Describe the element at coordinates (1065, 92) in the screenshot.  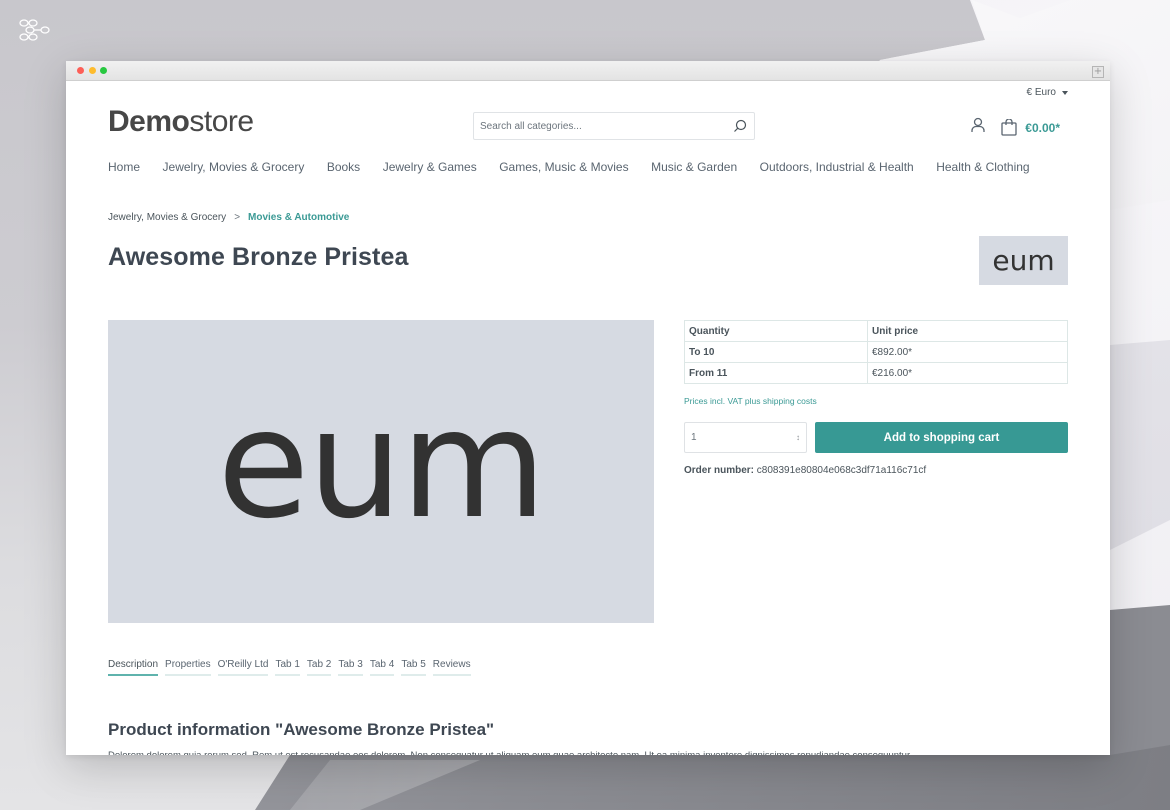
I see `caret-down-icon` at that location.